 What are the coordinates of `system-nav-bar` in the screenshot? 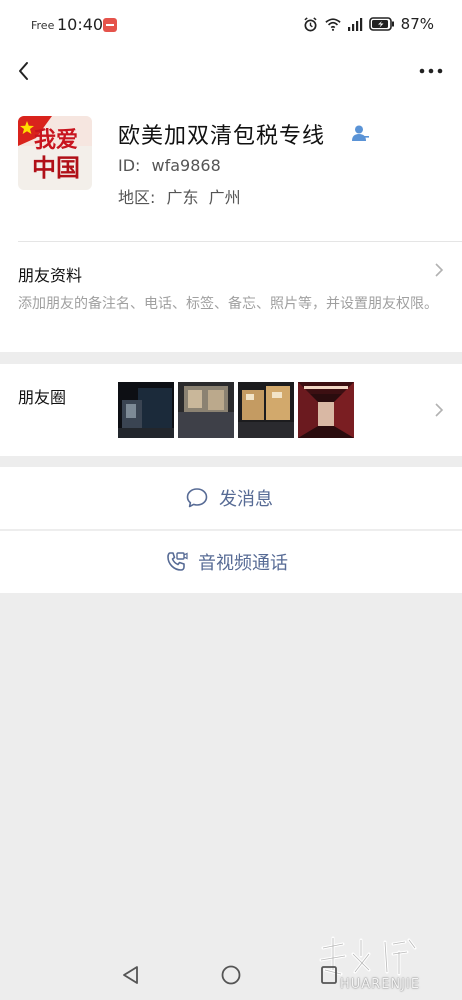 It's located at (231, 975).